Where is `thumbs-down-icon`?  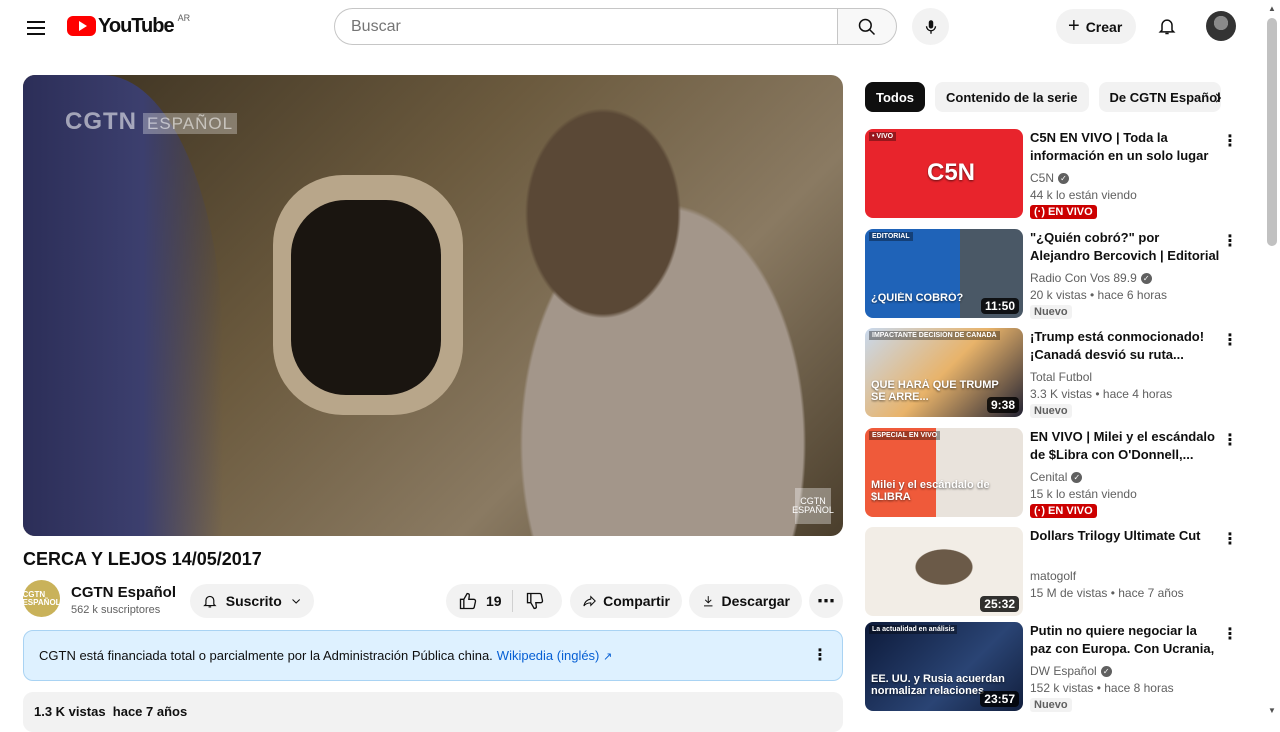 thumbs-down-icon is located at coordinates (534, 601).